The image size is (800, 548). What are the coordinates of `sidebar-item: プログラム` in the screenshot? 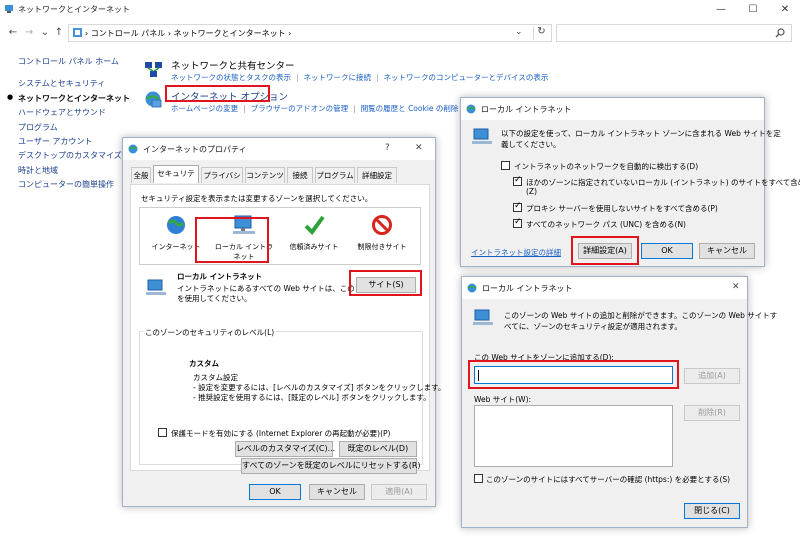 It's located at (78, 129).